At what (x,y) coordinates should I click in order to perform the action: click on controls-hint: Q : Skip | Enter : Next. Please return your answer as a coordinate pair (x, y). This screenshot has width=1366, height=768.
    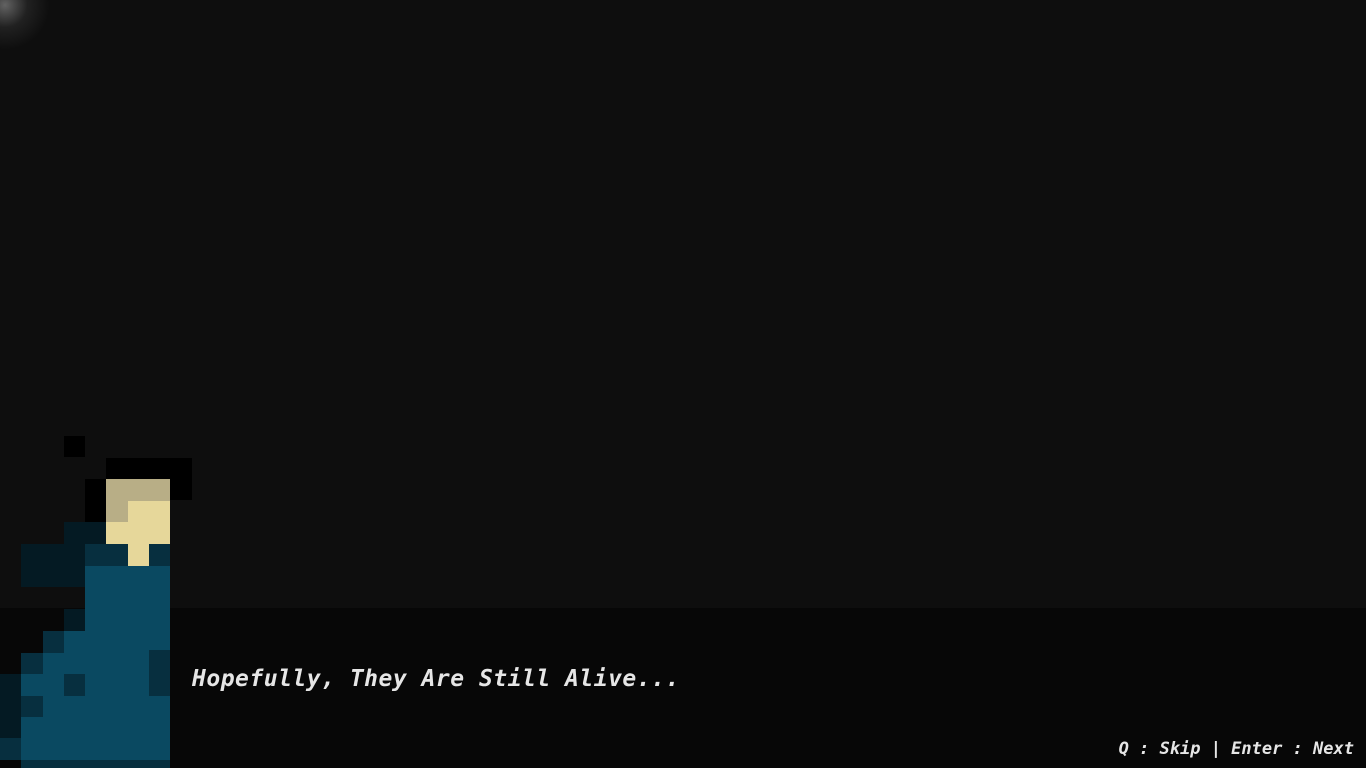
    Looking at the image, I should click on (1236, 749).